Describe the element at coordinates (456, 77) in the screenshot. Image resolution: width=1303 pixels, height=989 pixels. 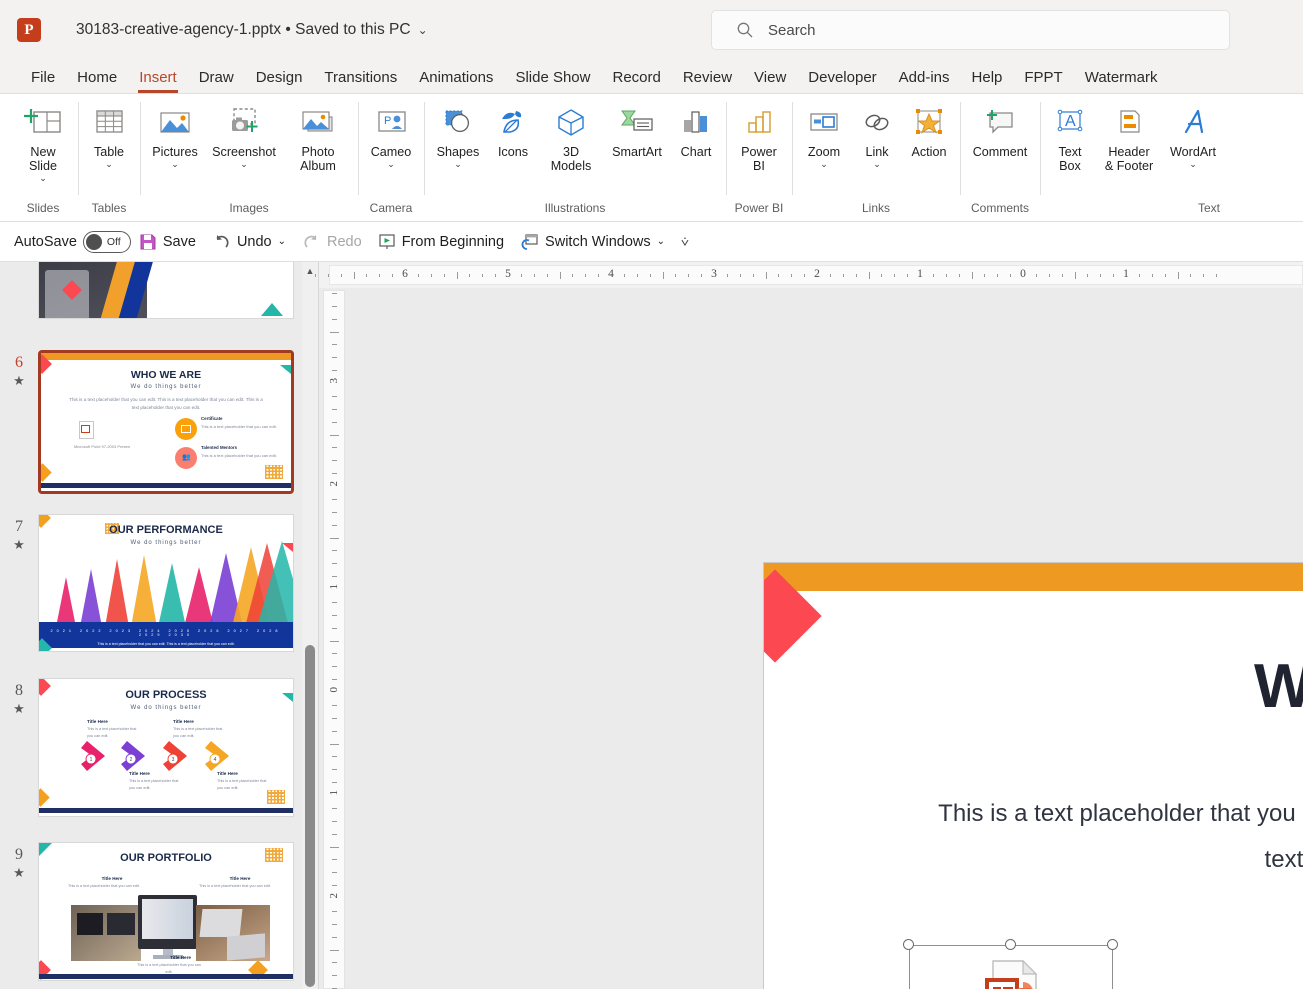
I see `tab-animations: Animations` at that location.